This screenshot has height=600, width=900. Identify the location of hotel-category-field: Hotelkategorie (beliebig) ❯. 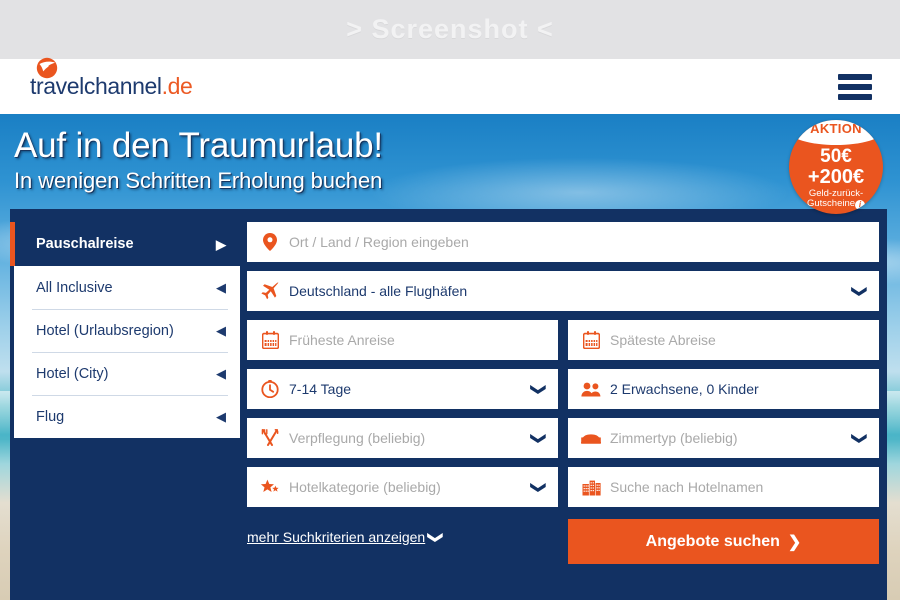
(402, 487).